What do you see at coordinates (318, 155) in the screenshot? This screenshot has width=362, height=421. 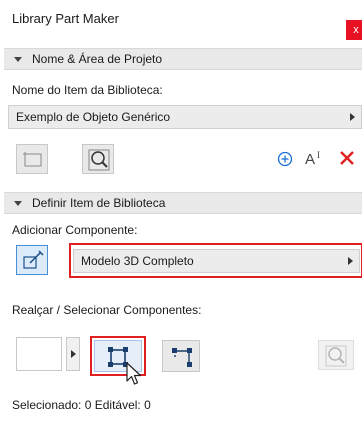 I see `svg-text: I` at bounding box center [318, 155].